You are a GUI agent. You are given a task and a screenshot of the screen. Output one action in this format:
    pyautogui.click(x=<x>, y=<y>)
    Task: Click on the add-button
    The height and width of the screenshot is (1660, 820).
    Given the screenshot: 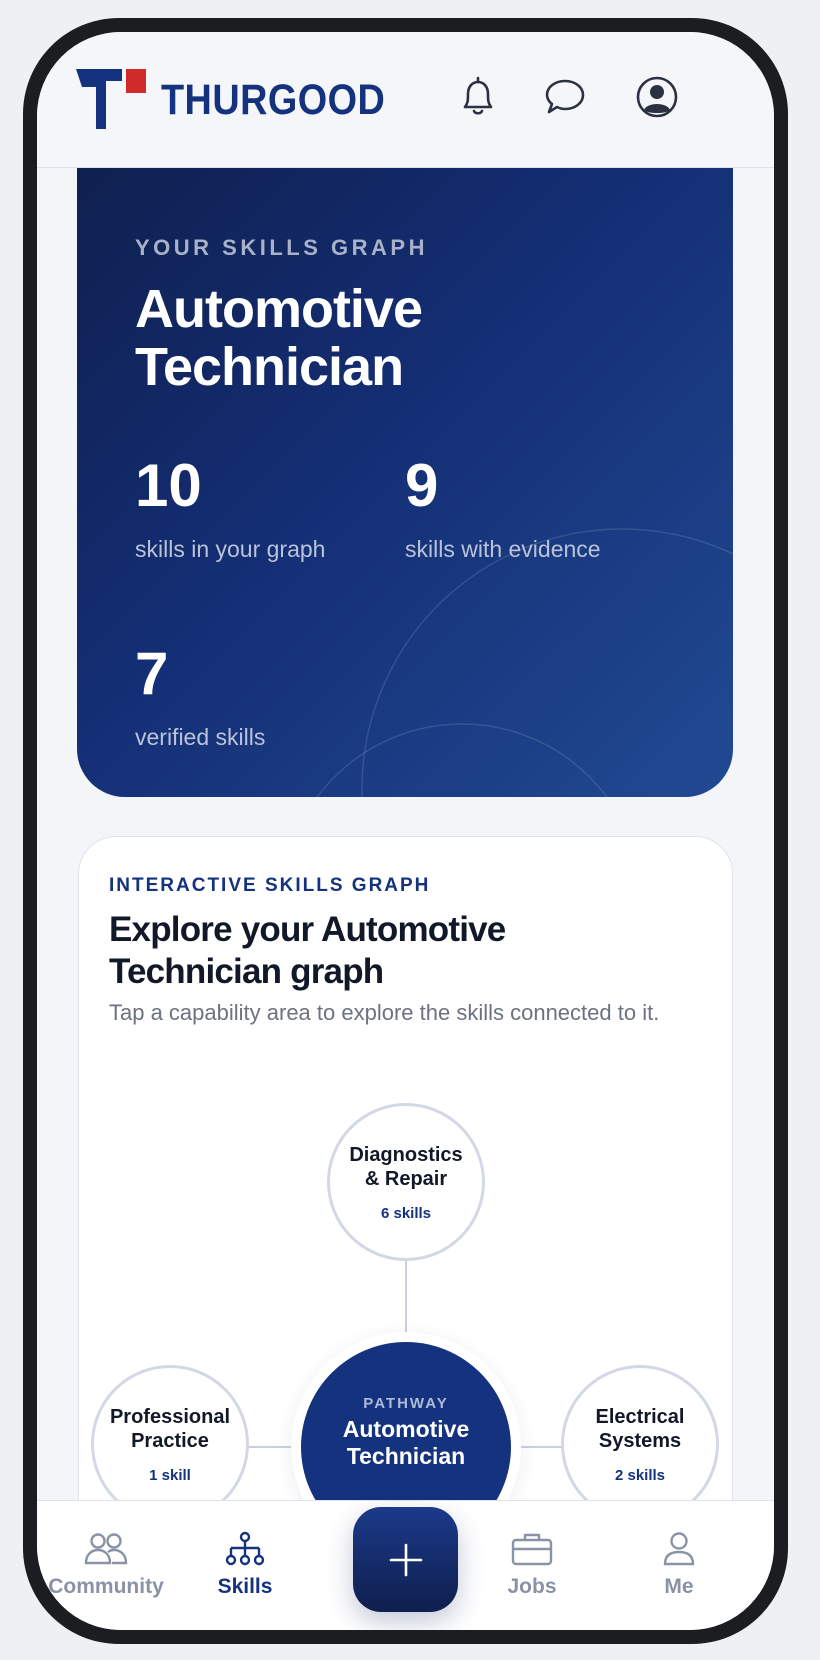 What is the action you would take?
    pyautogui.click(x=405, y=1559)
    